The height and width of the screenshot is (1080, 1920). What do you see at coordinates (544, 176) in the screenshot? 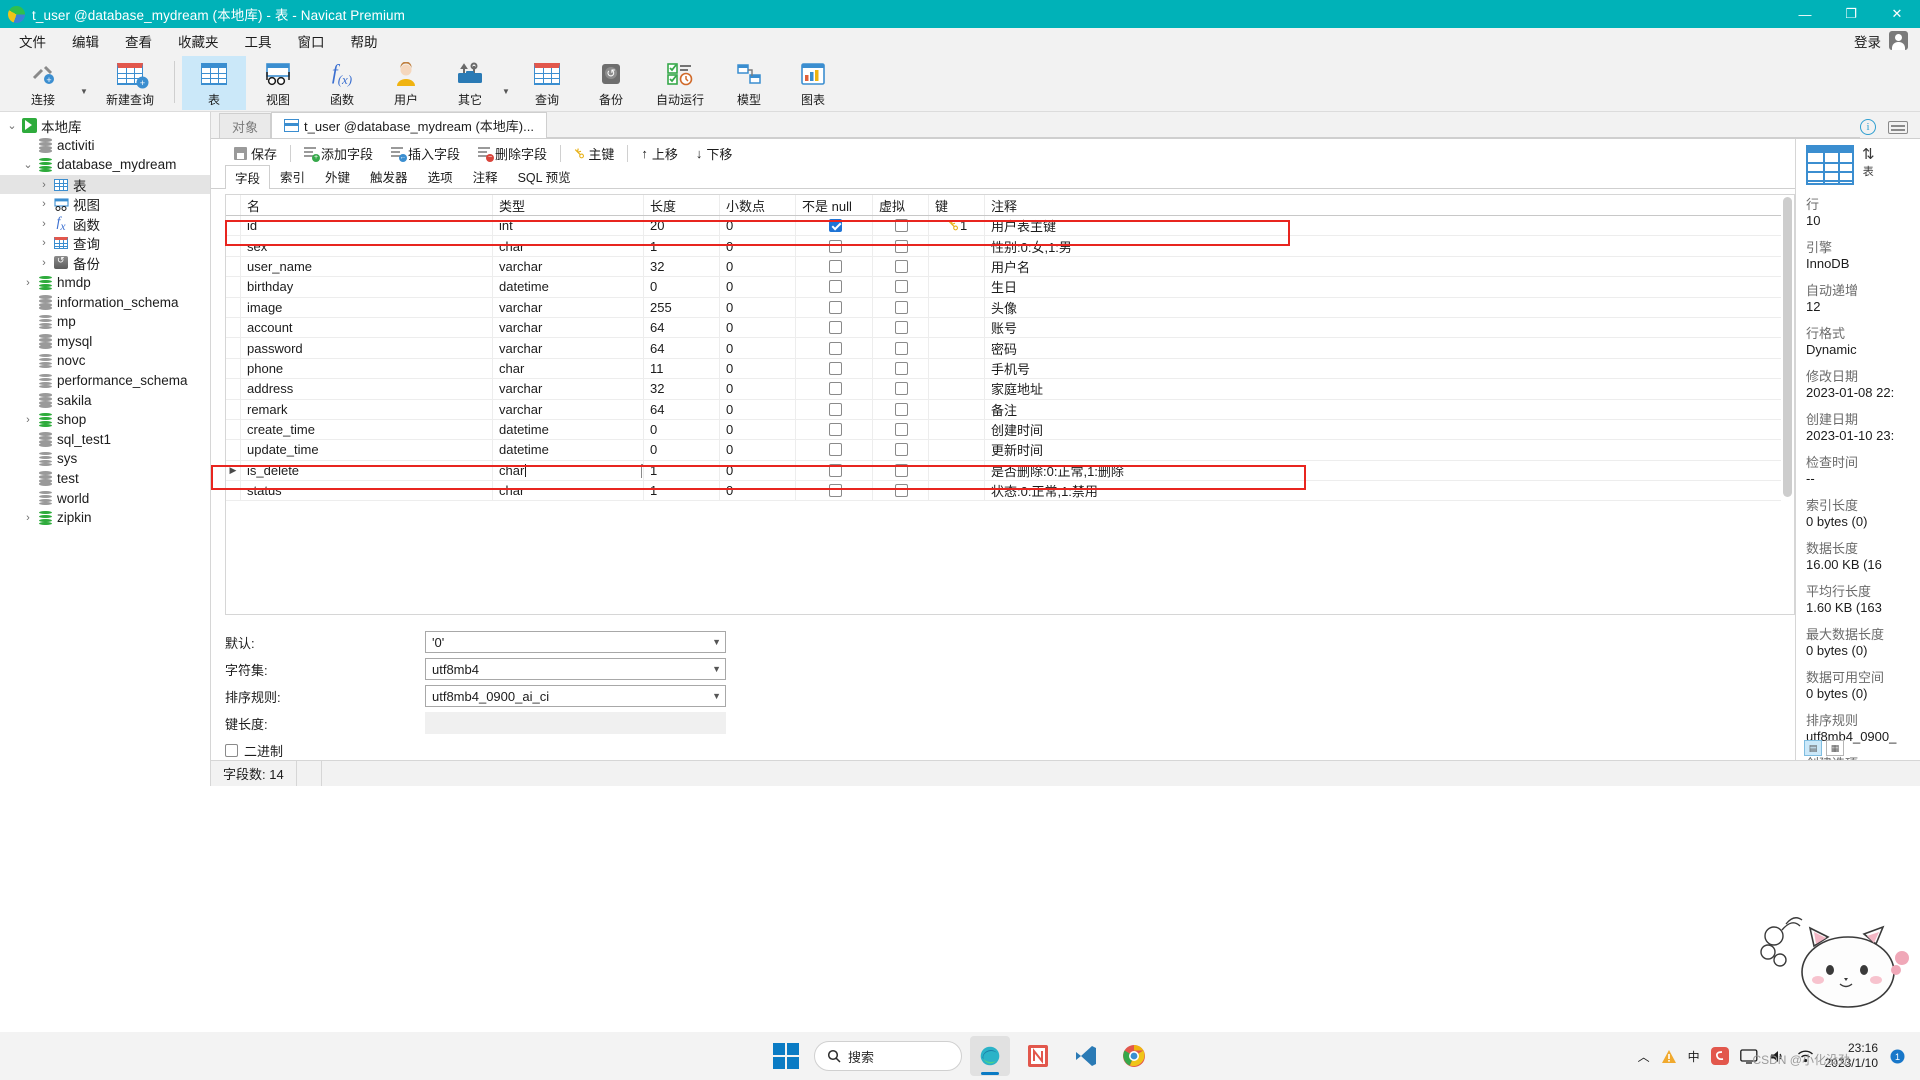
I see `subtab-6: SQL 预览` at bounding box center [544, 176].